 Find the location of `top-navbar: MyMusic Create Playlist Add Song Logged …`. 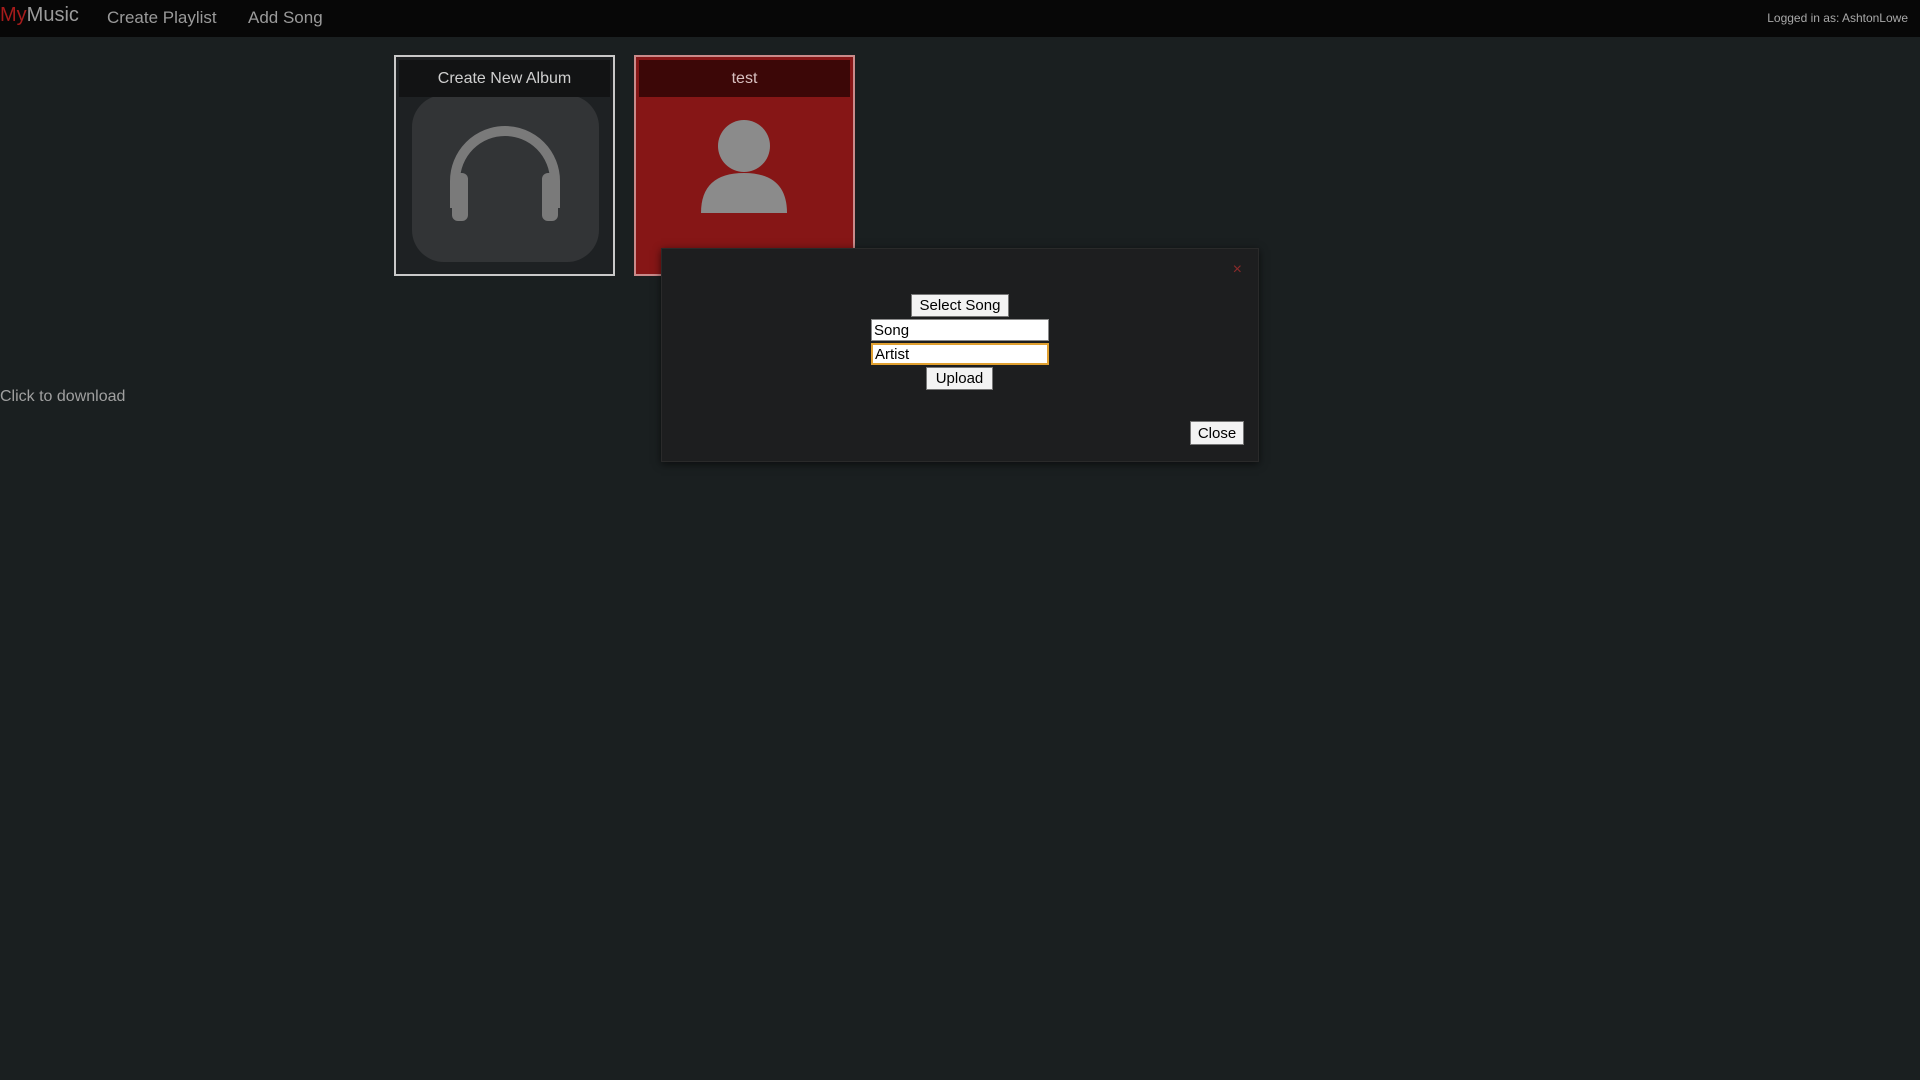

top-navbar: MyMusic Create Playlist Add Song Logged … is located at coordinates (960, 18).